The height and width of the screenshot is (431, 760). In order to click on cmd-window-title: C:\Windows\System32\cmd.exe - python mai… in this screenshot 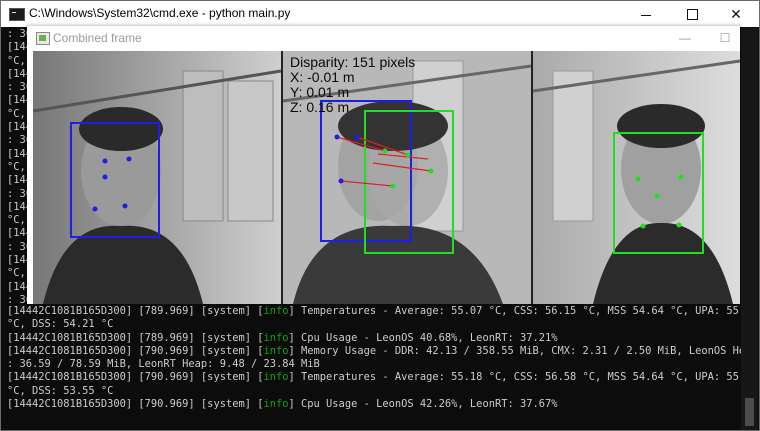, I will do `click(160, 13)`.